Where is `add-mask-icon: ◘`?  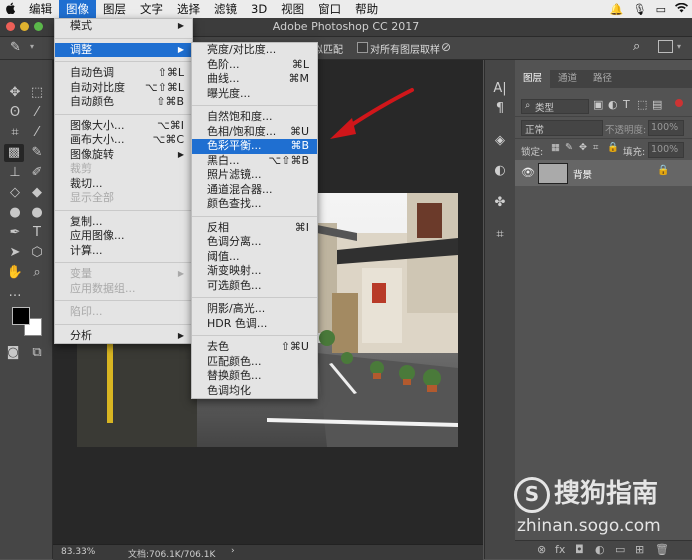
add-mask-icon: ◘ is located at coordinates (579, 549).